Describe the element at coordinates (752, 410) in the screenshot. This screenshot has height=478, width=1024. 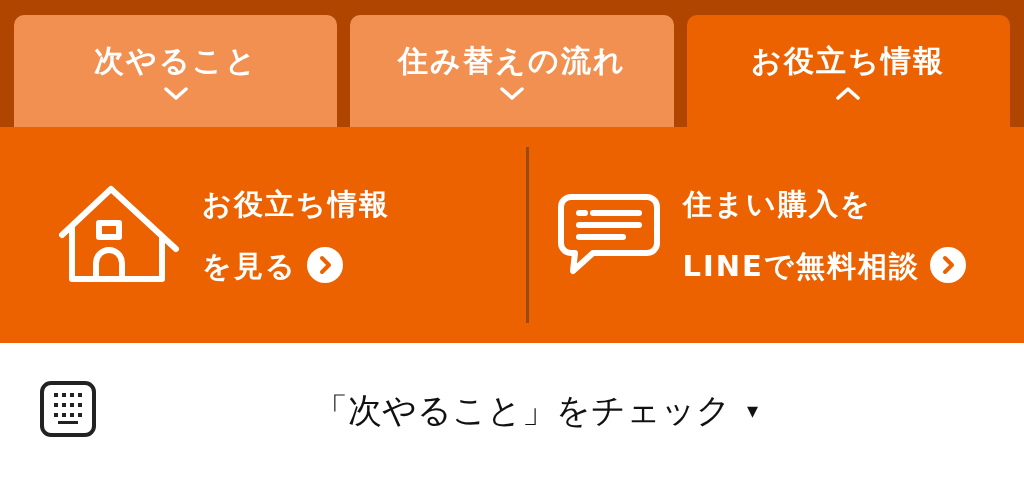
I see `dropdown-caret: ▾` at that location.